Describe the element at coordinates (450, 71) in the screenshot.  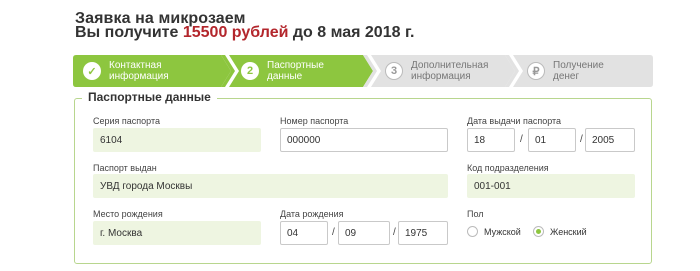
I see `step-label: Дополнительная информация` at that location.